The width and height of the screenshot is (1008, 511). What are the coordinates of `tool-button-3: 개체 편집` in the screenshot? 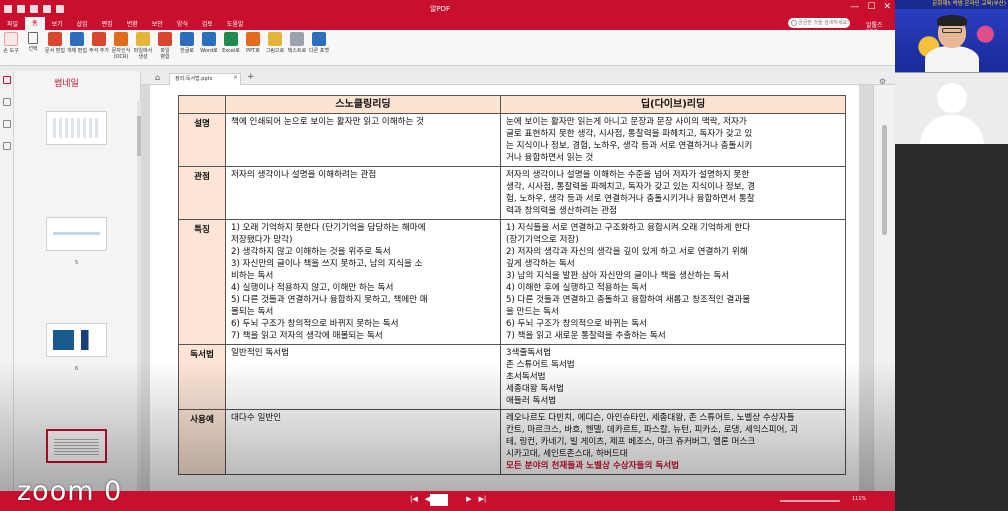 It's located at (77, 42).